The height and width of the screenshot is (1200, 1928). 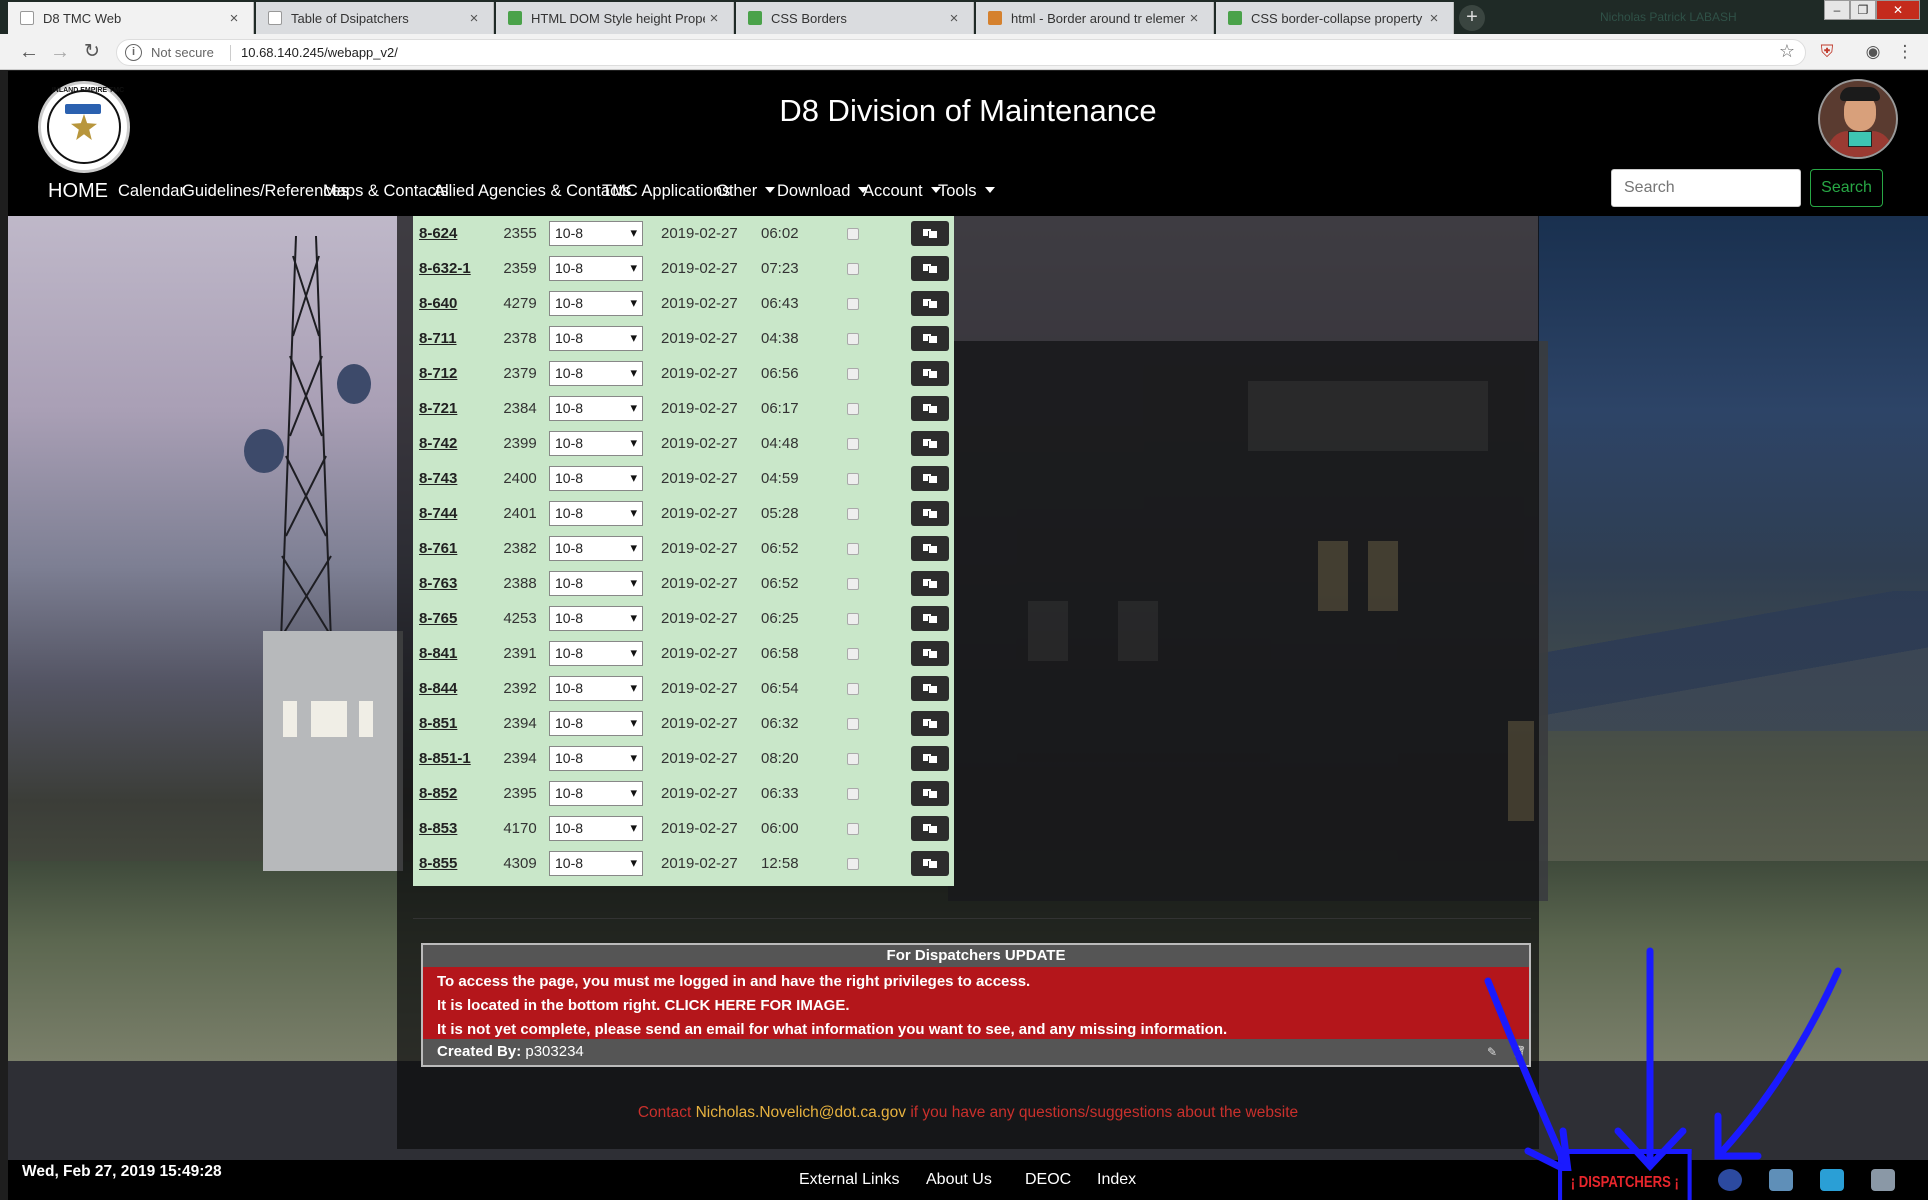 What do you see at coordinates (375, 18) in the screenshot?
I see `browser-tab: Table of Dsipatchers ×` at bounding box center [375, 18].